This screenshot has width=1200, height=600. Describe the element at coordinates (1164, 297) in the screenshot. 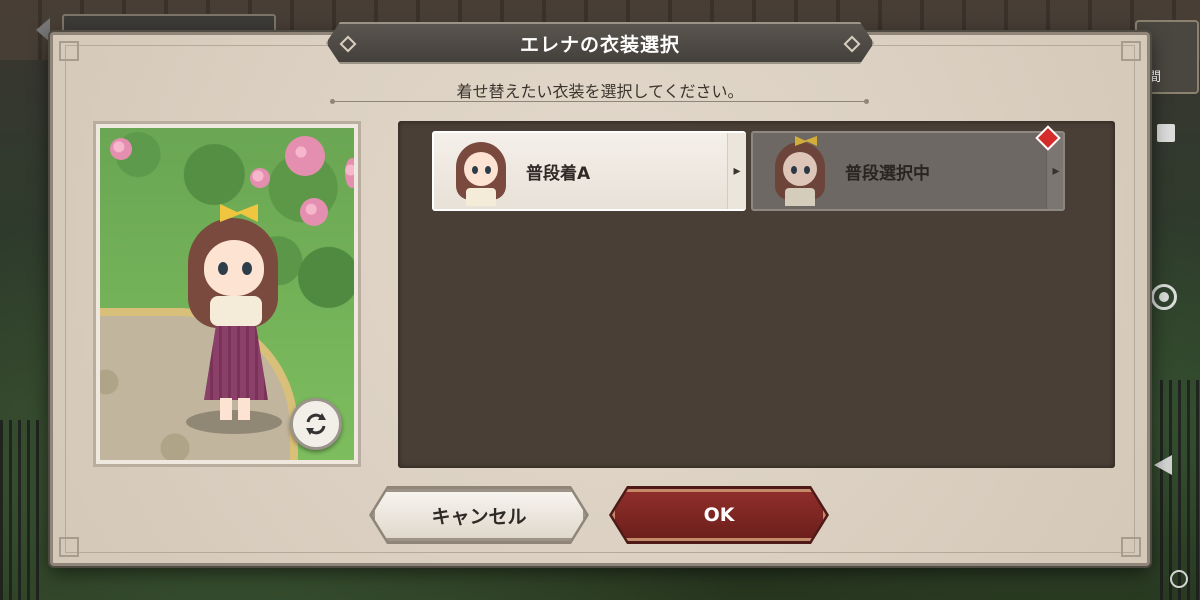

I see `home-icon` at that location.